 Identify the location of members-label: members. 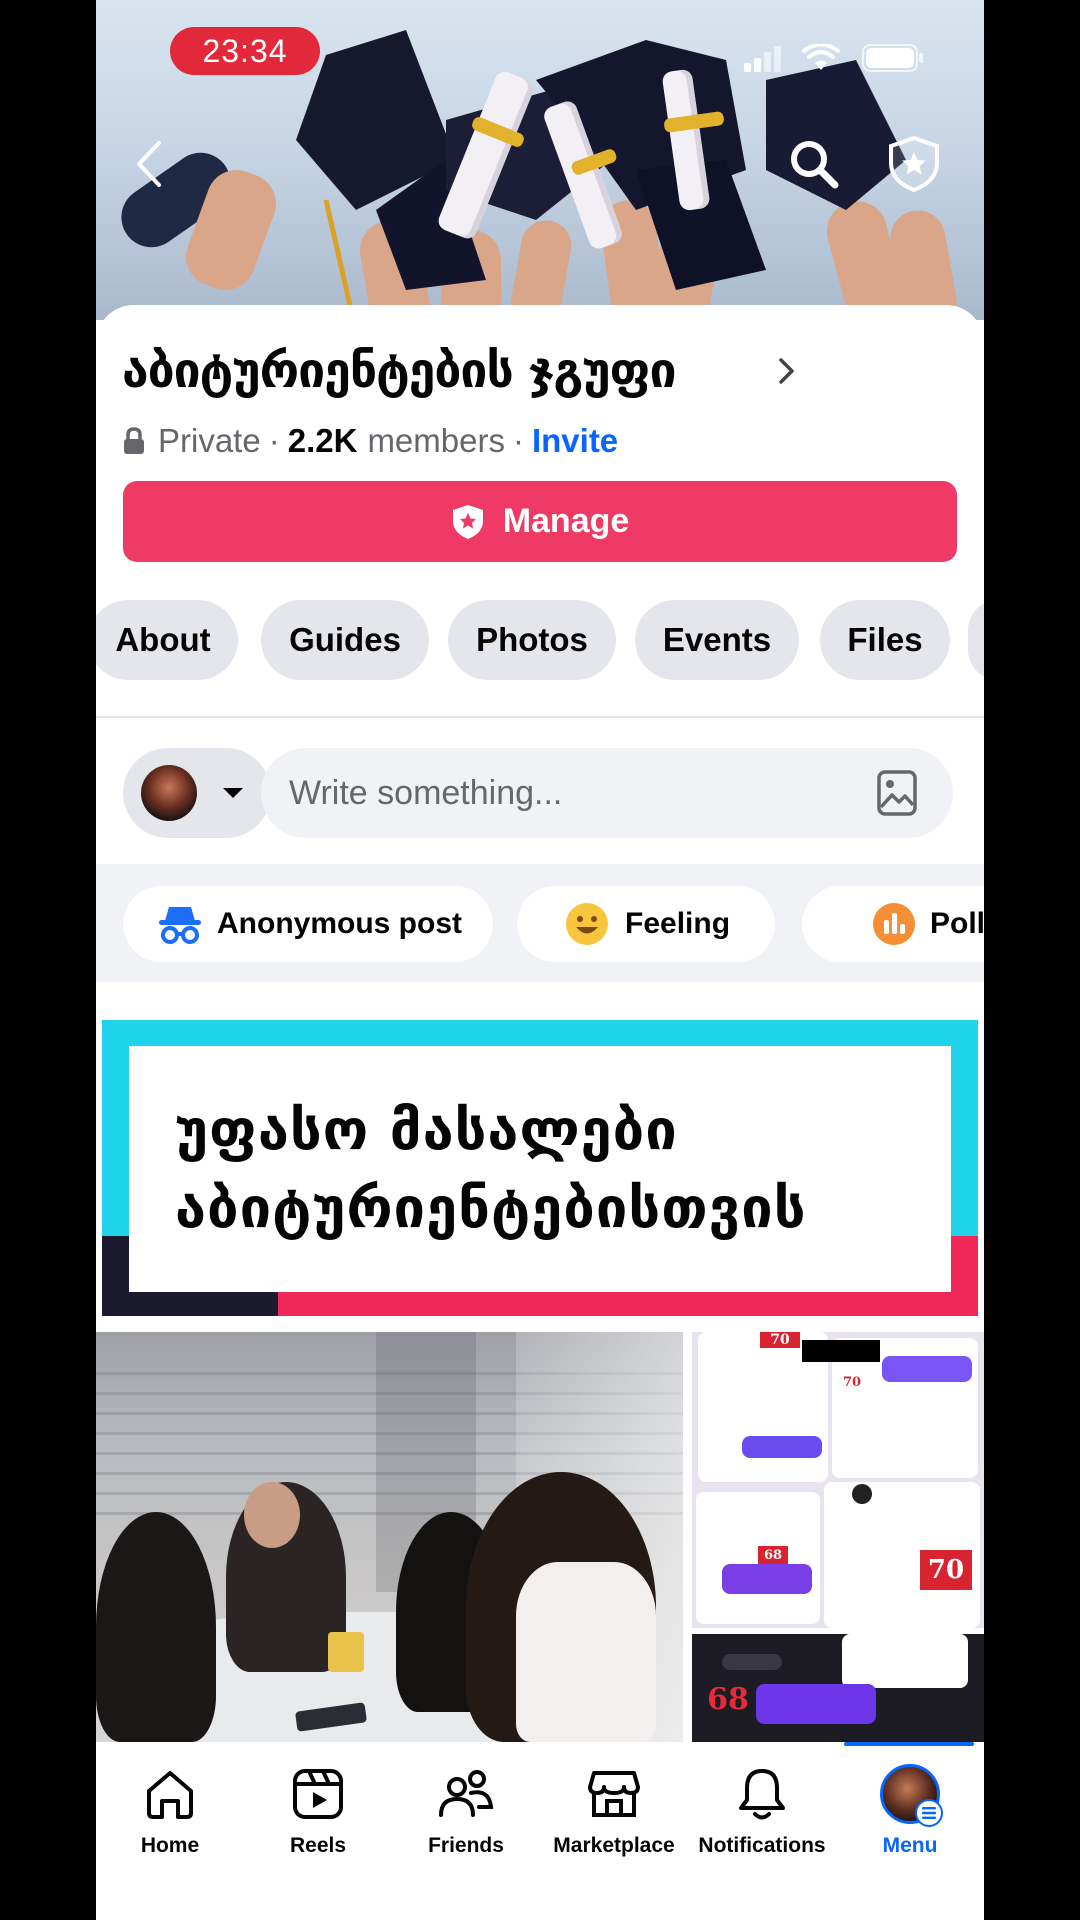
(436, 440).